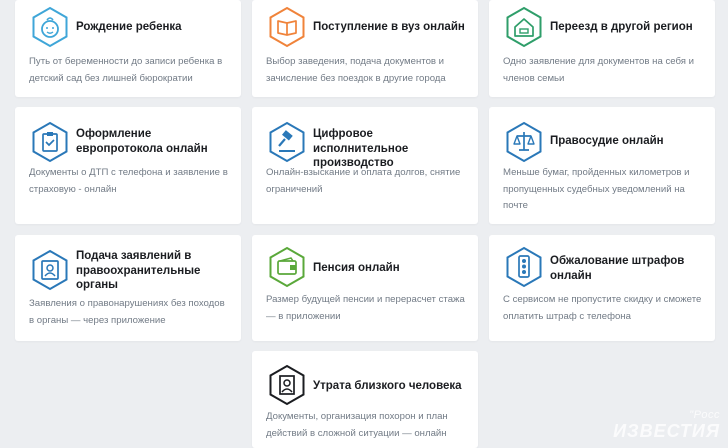  I want to click on portrait-icon, so click(287, 385).